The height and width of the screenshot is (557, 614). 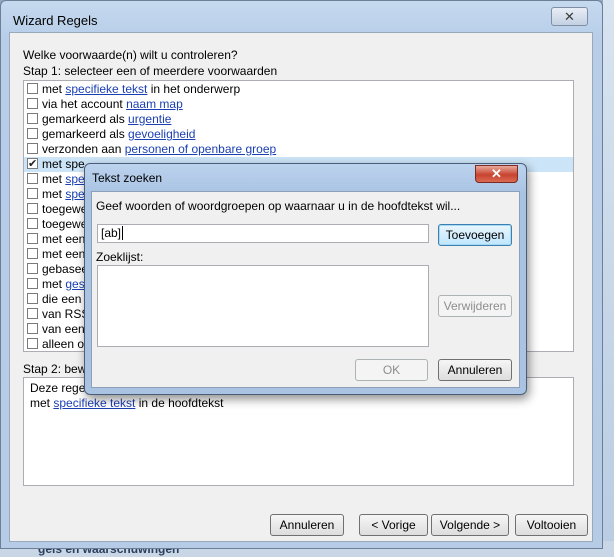 What do you see at coordinates (130, 55) in the screenshot?
I see `question-label: Welke voorwaarde(n) wilt u controleren?` at bounding box center [130, 55].